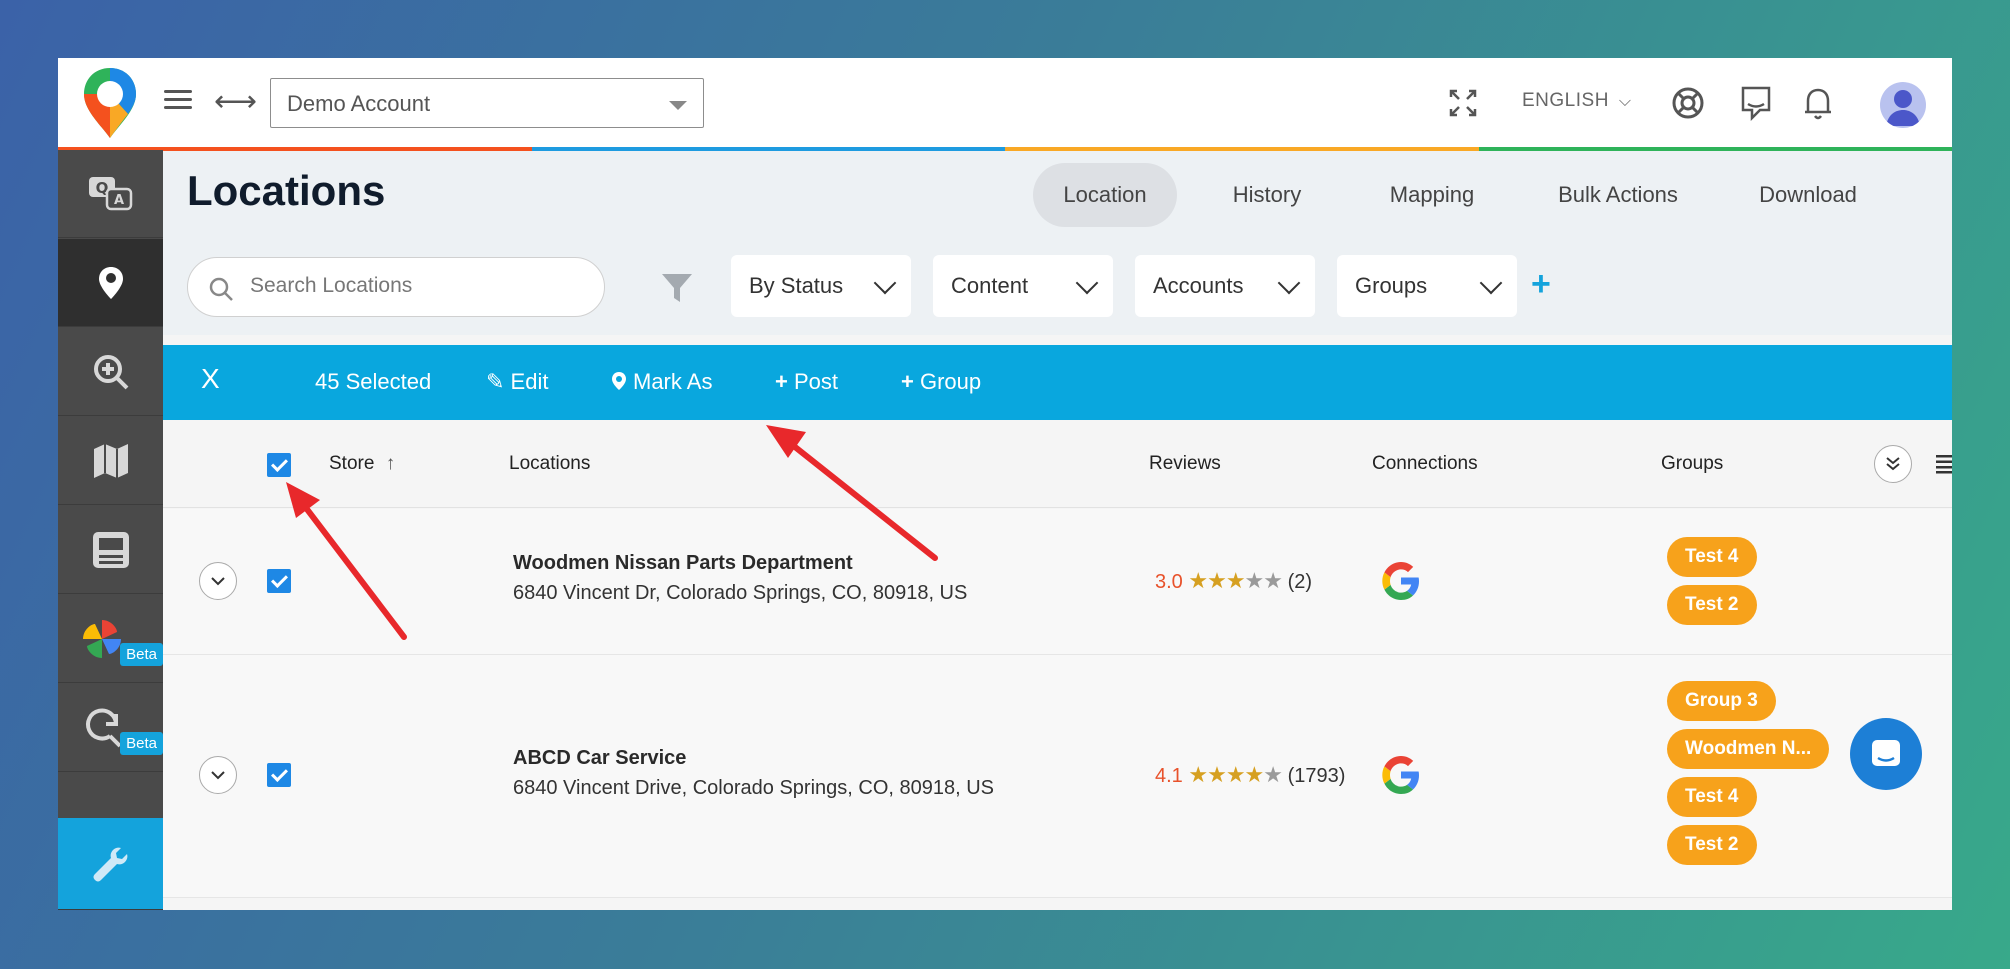  I want to click on user-avatar, so click(1903, 105).